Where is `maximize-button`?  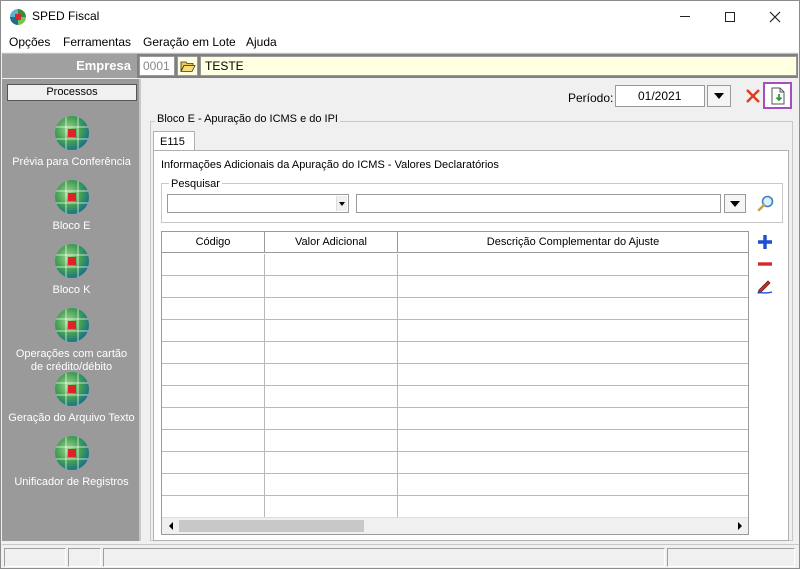 maximize-button is located at coordinates (730, 16).